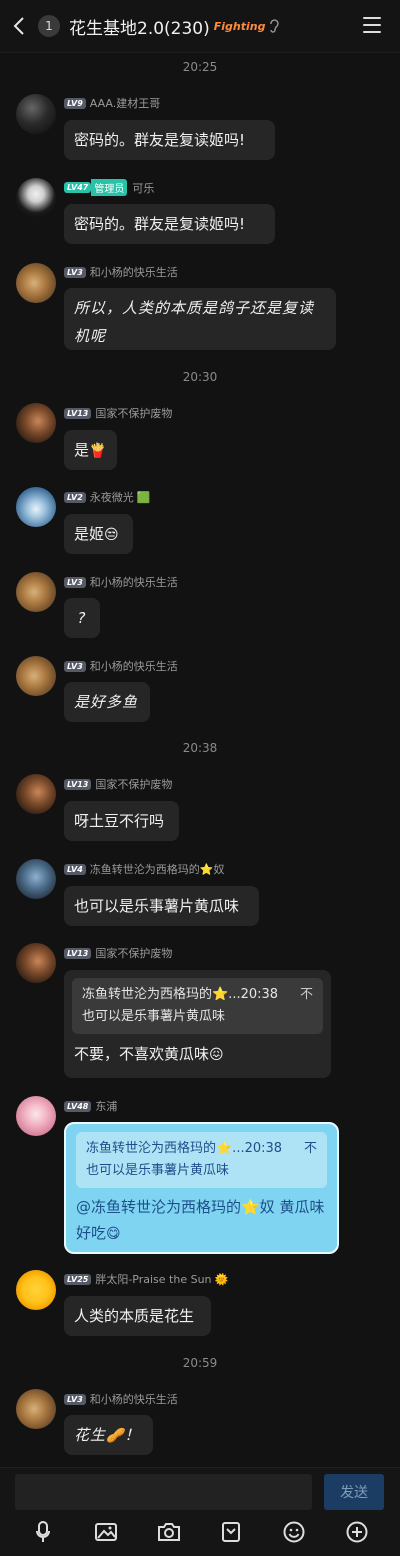  What do you see at coordinates (106, 1532) in the screenshot?
I see `image-icon` at bounding box center [106, 1532].